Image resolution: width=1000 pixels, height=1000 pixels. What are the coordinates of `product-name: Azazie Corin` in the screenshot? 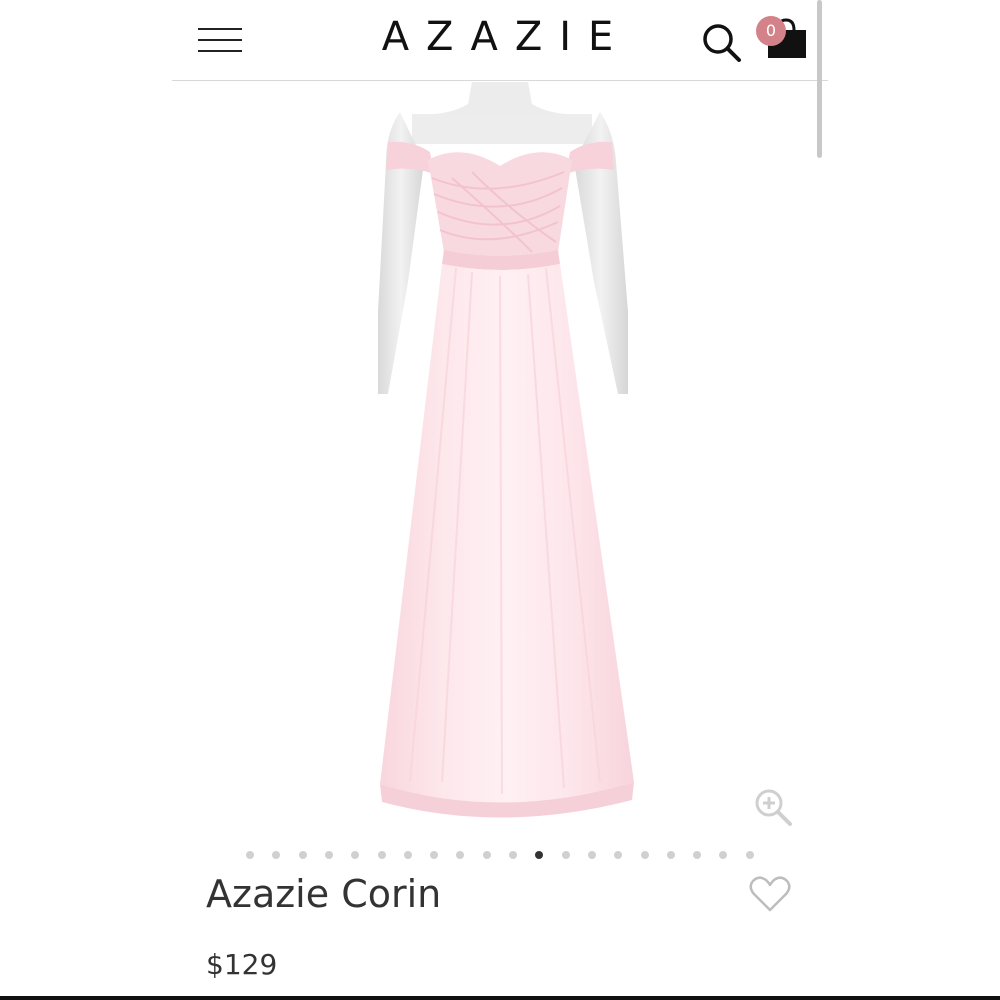 It's located at (324, 894).